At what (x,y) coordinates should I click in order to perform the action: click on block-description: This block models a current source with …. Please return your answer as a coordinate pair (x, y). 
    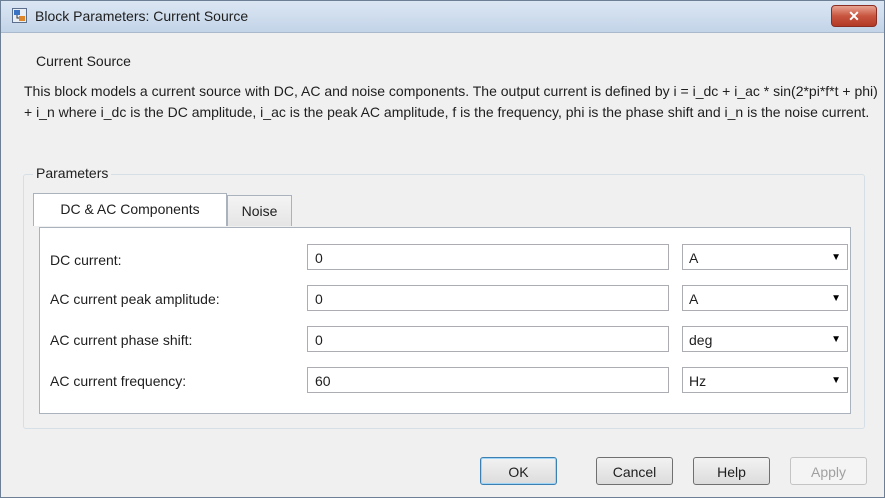
    Looking at the image, I should click on (451, 101).